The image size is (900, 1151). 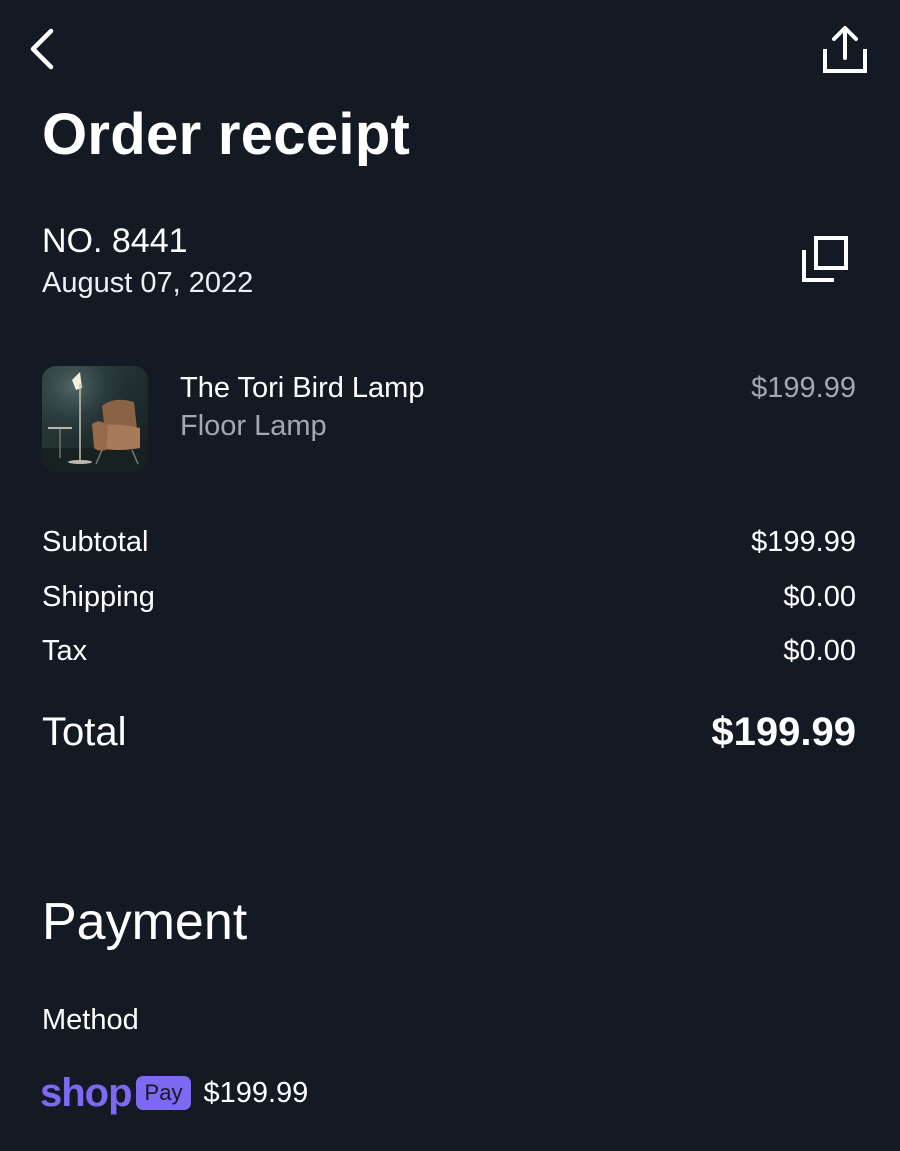 What do you see at coordinates (449, 597) in the screenshot?
I see `shipping-row: Shipping $0.00` at bounding box center [449, 597].